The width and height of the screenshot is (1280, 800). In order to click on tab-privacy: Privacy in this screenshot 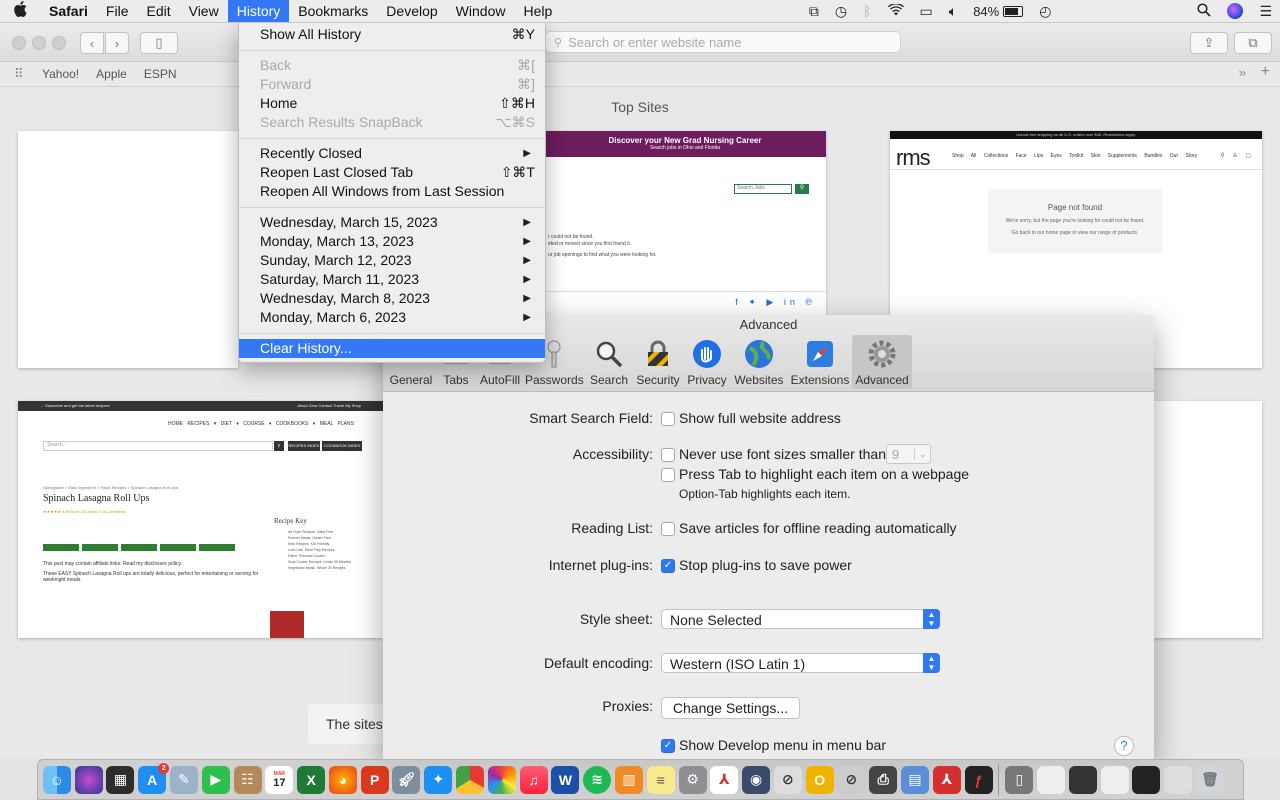, I will do `click(707, 362)`.